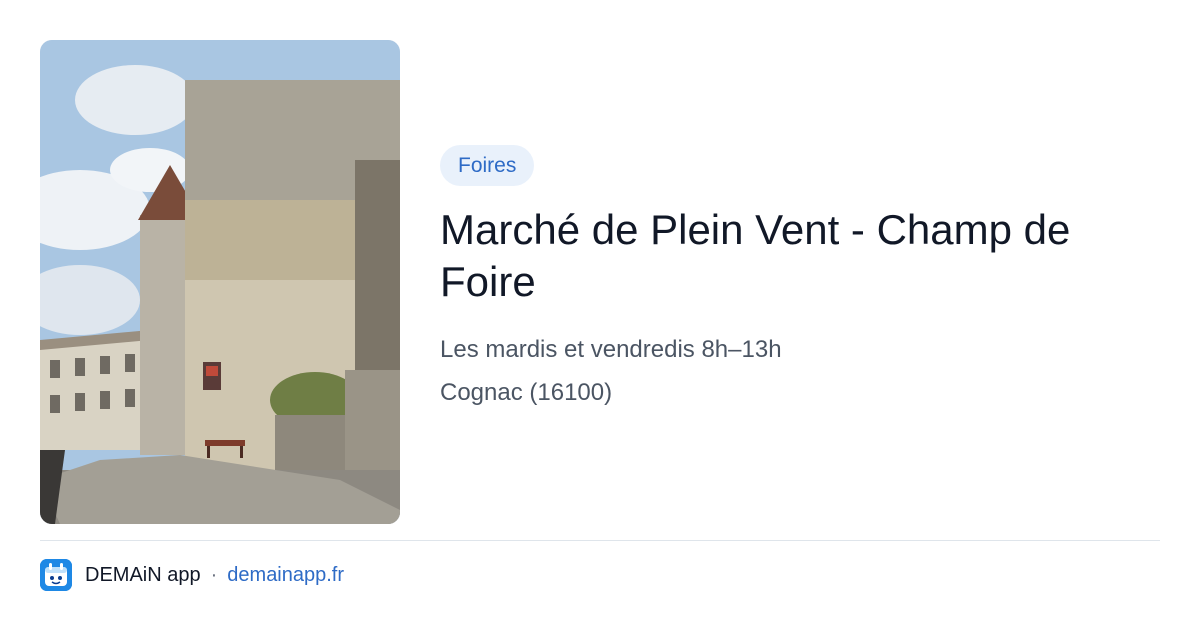  Describe the element at coordinates (755, 255) in the screenshot. I see `event-title: Marché de Plein Vent - Champ de Foire` at that location.